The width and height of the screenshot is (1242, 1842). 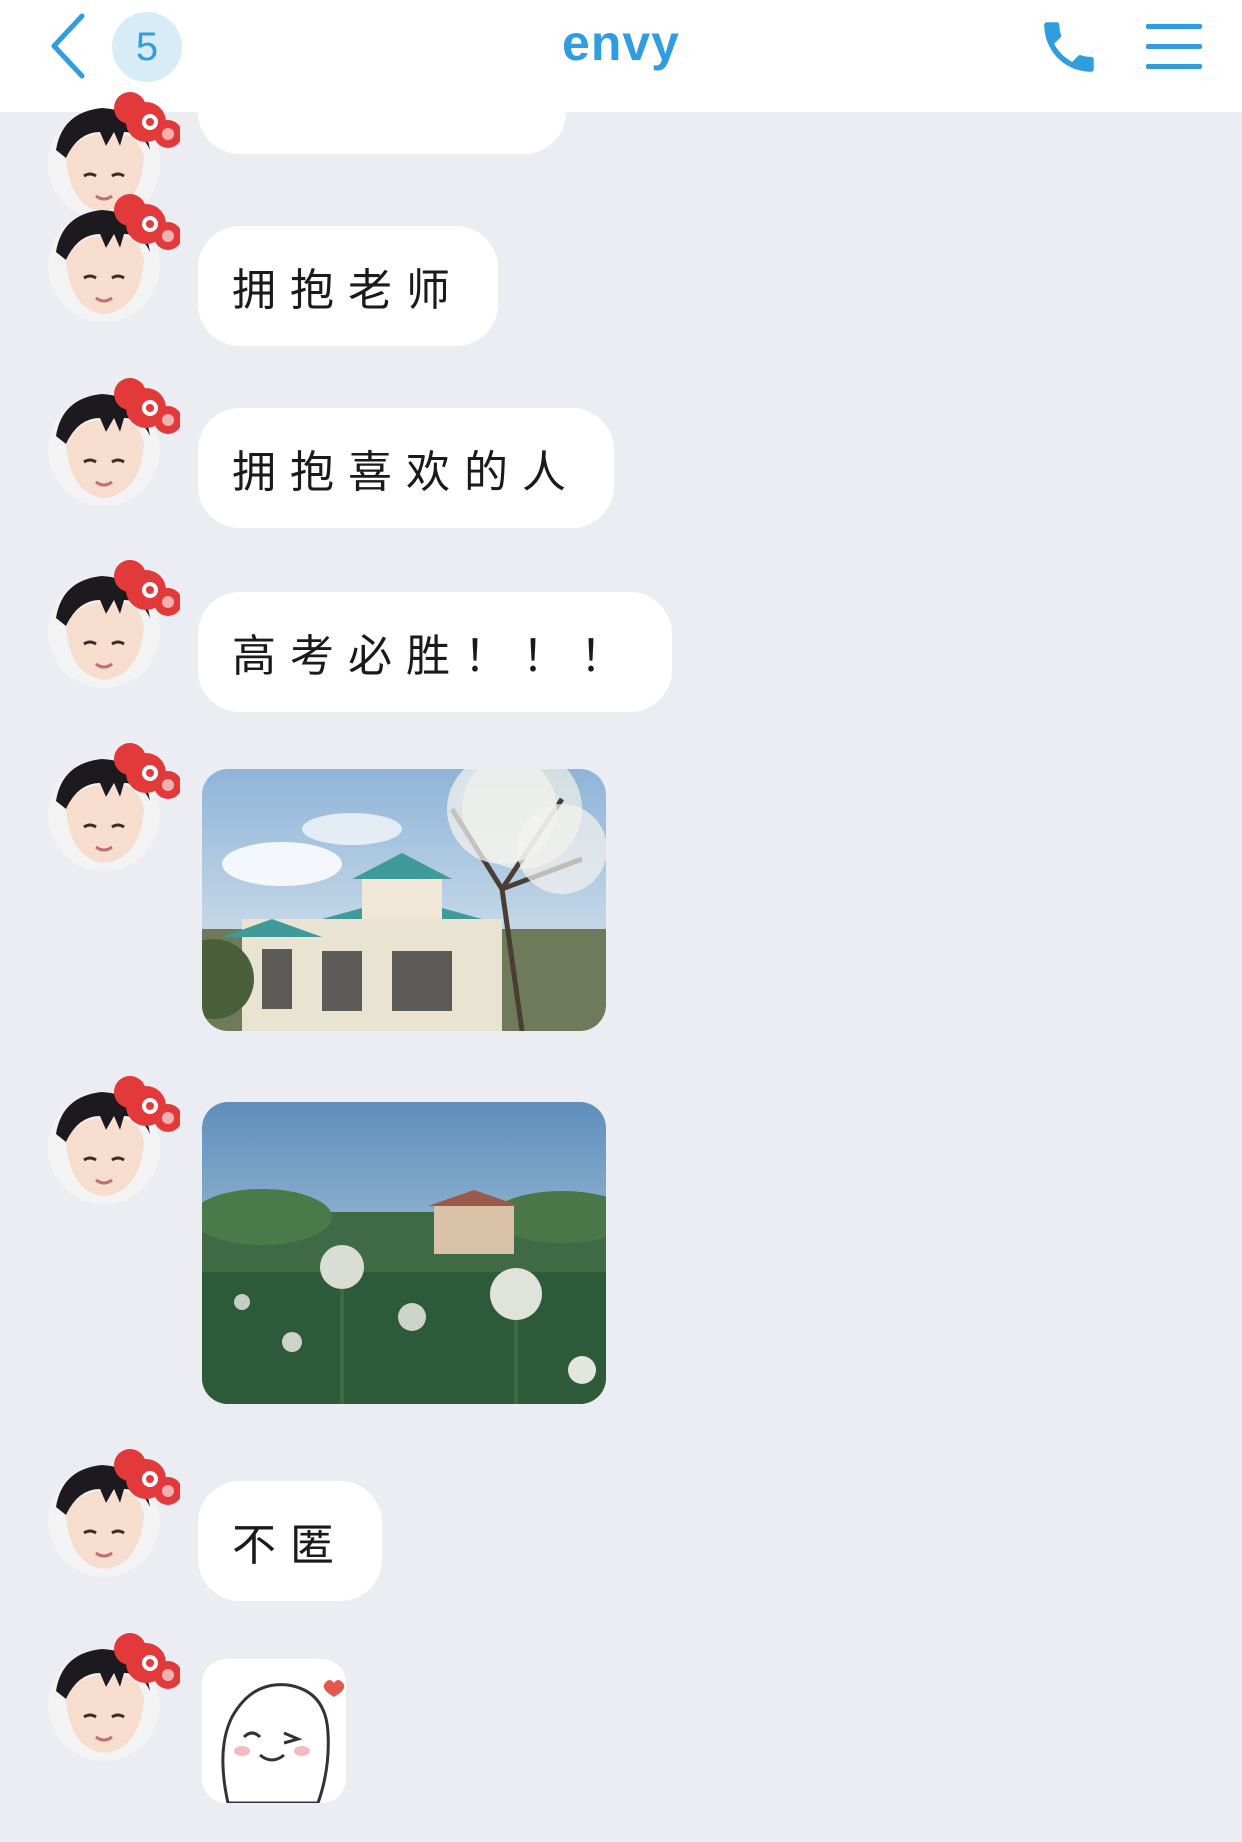 I want to click on smiling-blob-sticker-icon, so click(x=283, y=1741).